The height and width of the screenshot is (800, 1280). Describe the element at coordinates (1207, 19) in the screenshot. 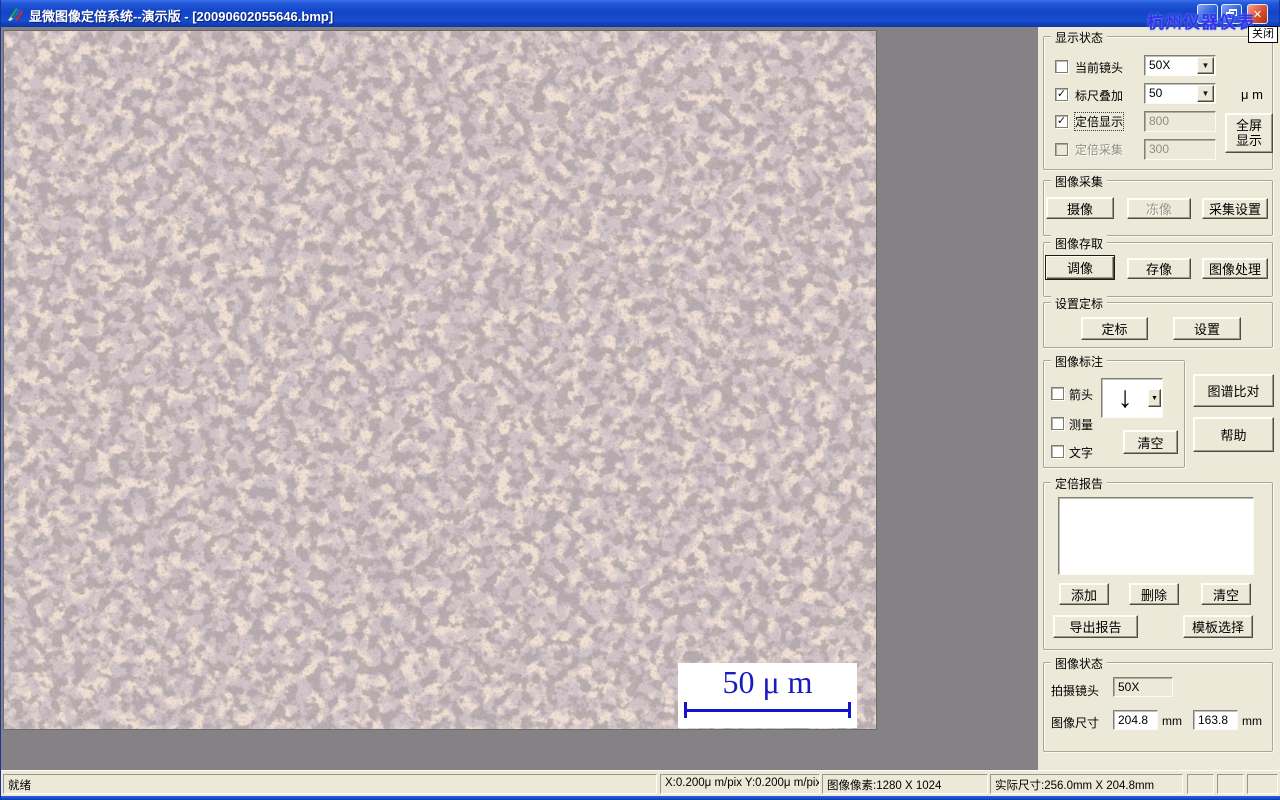

I see `minimize-icon` at that location.